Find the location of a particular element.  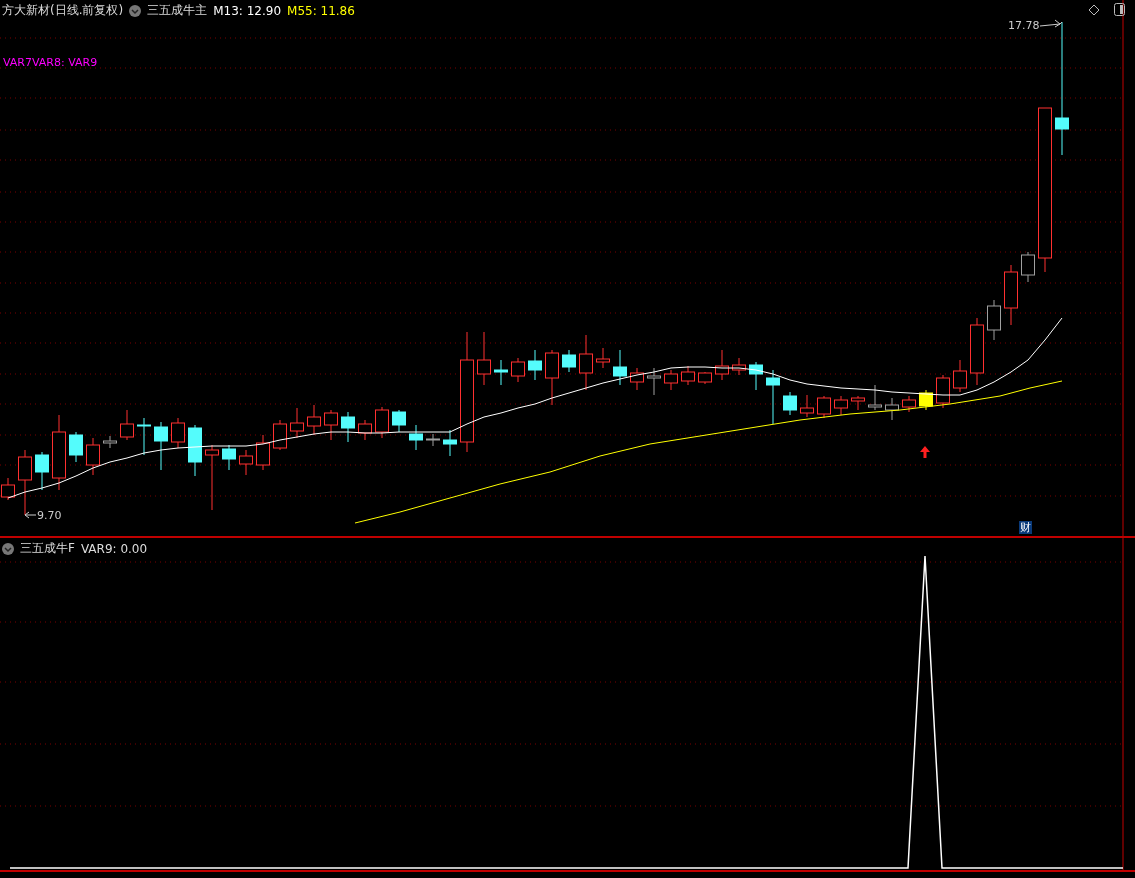

panel-toggle-icon is located at coordinates (1119, 9).